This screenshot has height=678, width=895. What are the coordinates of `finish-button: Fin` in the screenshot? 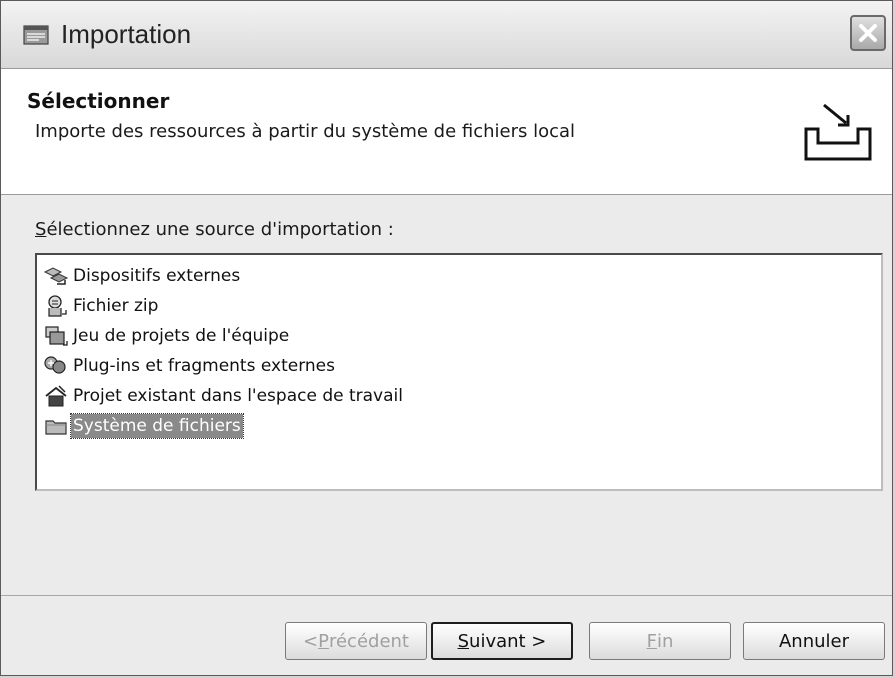 It's located at (660, 641).